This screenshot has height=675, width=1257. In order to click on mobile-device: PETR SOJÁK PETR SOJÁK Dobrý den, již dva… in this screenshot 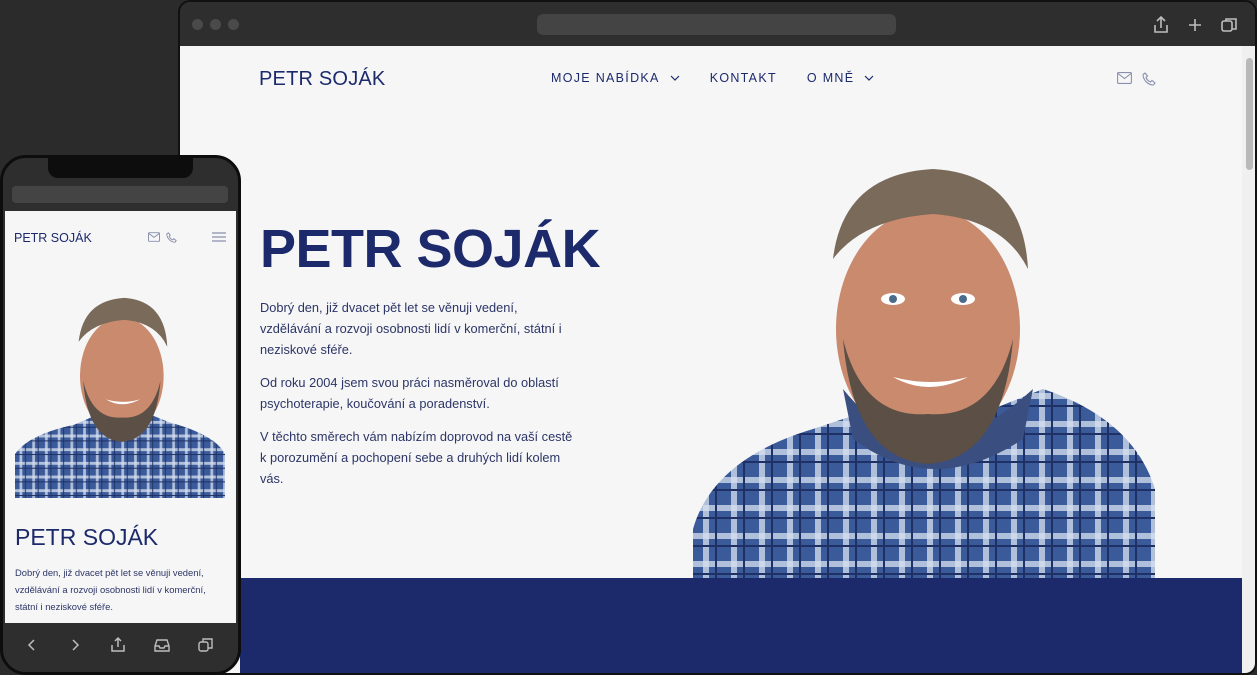, I will do `click(120, 415)`.